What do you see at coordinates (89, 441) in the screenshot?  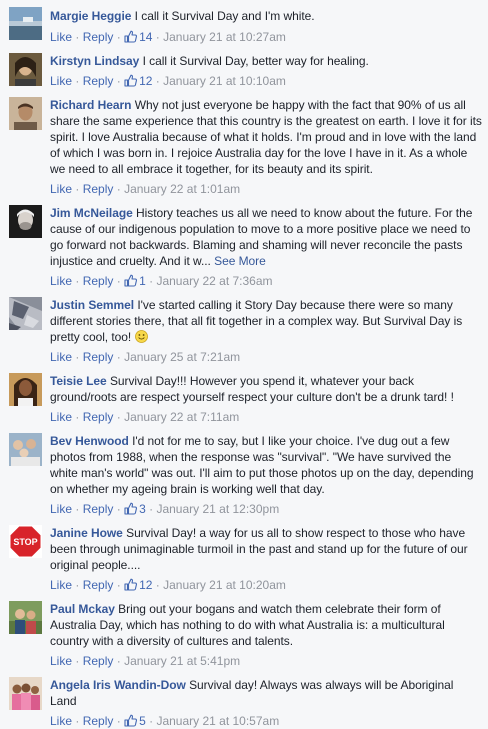 I see `comment-author: Bev Henwood` at bounding box center [89, 441].